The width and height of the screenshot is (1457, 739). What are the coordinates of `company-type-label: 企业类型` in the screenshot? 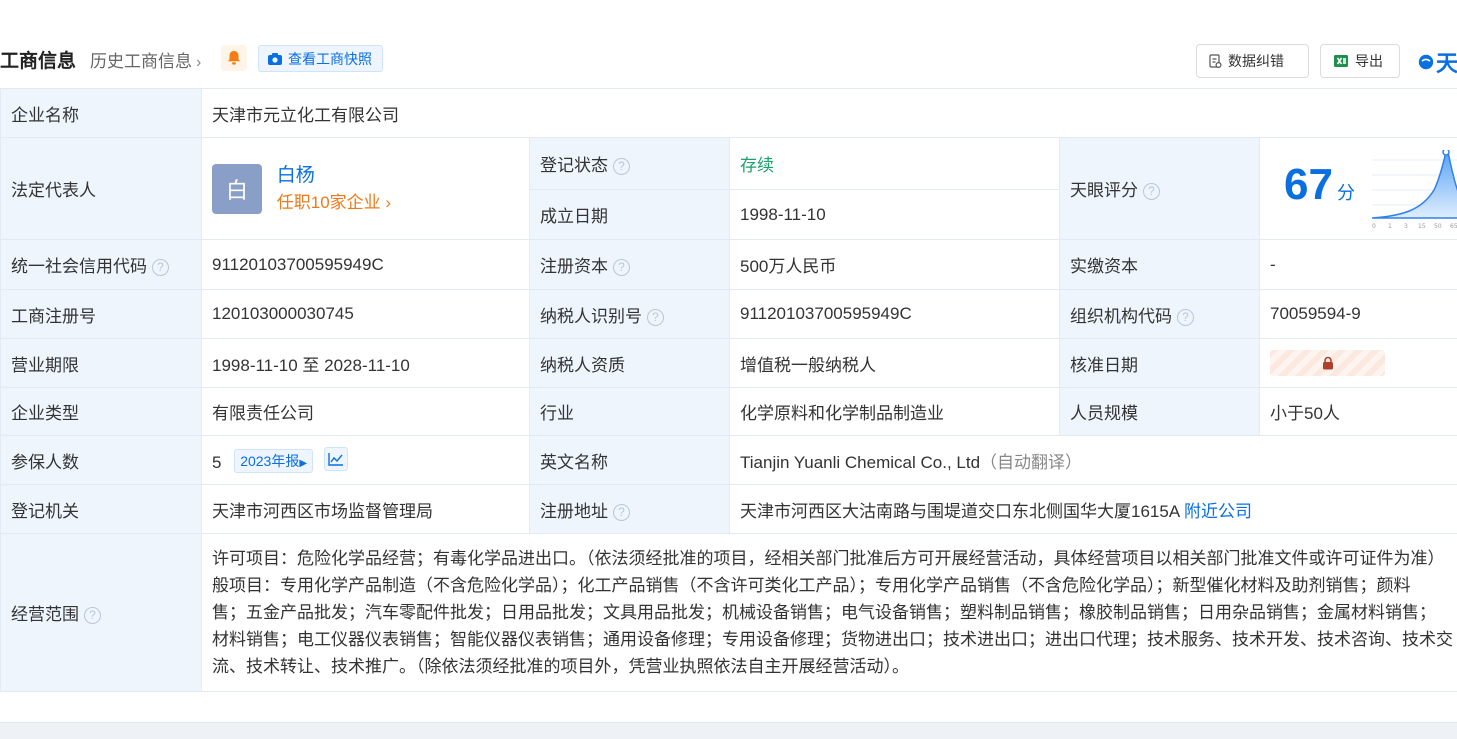 It's located at (101, 411).